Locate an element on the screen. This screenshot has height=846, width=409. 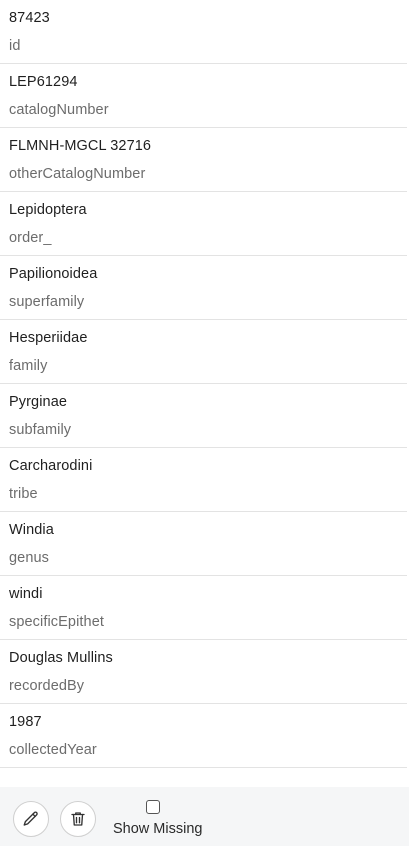
show-missing-checkbox is located at coordinates (153, 807).